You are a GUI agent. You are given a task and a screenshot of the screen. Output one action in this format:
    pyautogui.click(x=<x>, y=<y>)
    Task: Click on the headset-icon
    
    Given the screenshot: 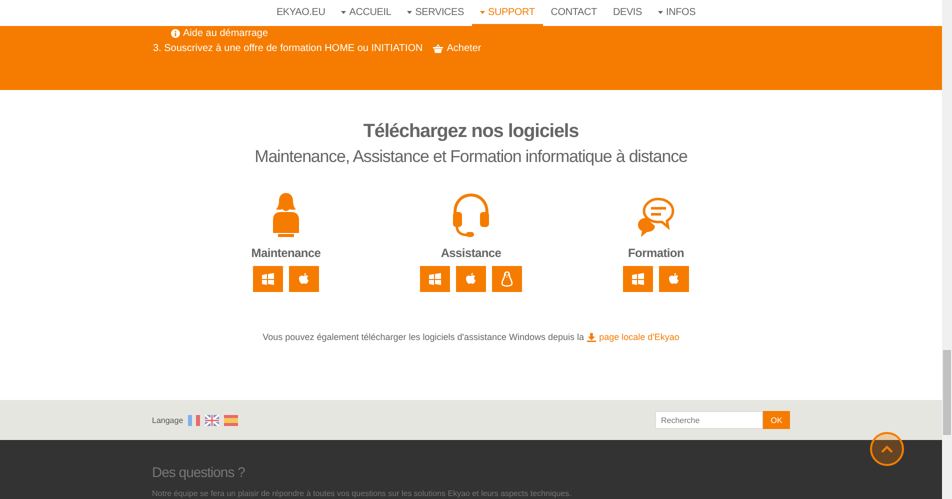 What is the action you would take?
    pyautogui.click(x=471, y=215)
    